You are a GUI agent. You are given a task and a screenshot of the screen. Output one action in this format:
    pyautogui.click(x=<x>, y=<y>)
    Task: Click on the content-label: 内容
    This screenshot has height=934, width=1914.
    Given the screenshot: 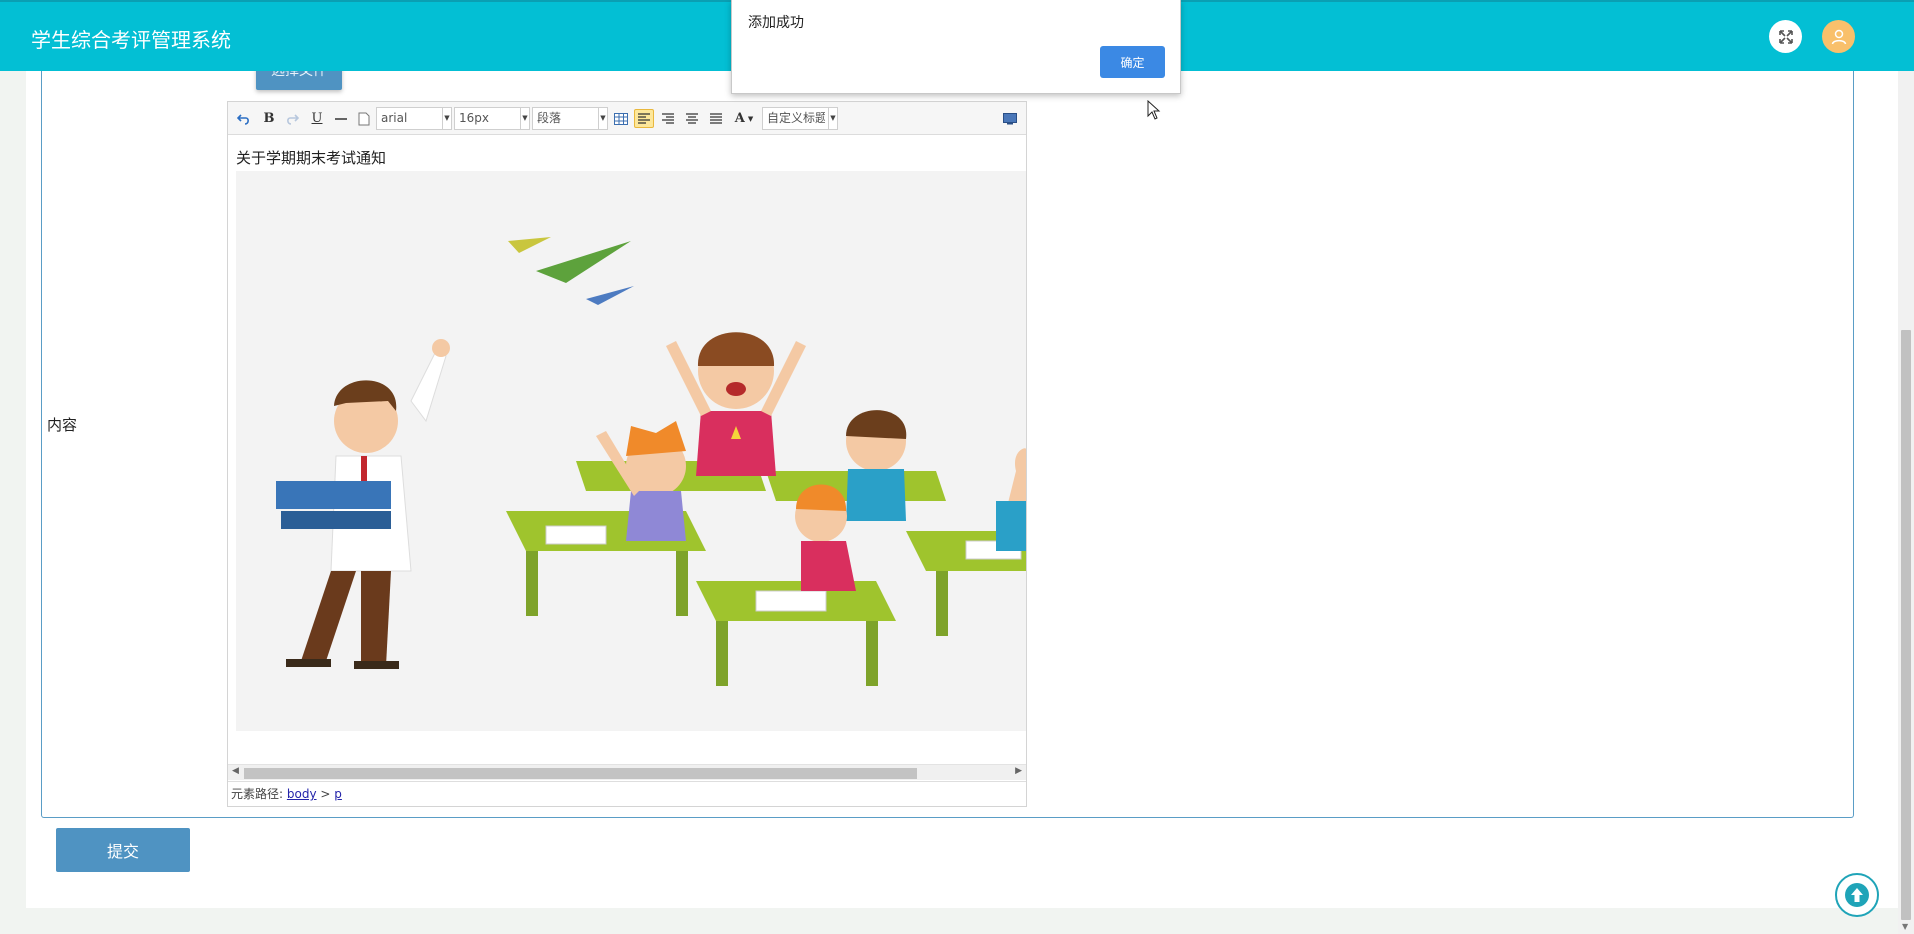 What is the action you would take?
    pyautogui.click(x=62, y=425)
    